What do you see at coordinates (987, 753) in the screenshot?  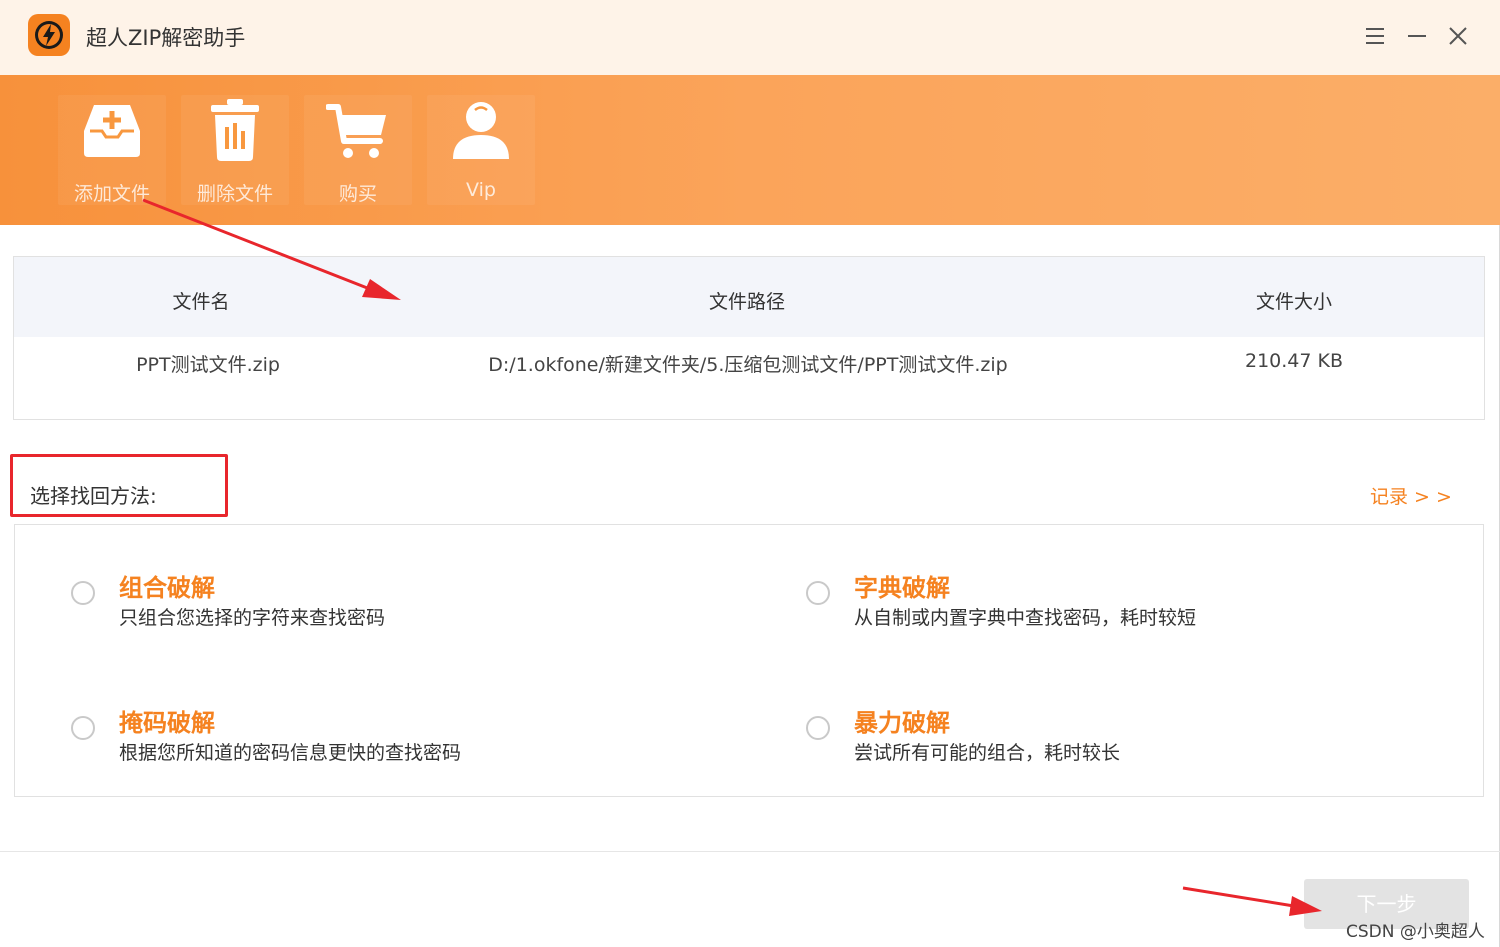 I see `method-description: 尝试所有可能的组合，耗时较长` at bounding box center [987, 753].